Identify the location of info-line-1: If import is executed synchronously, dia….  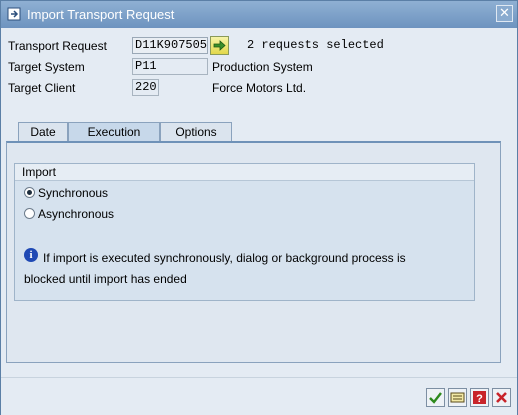
(224, 258).